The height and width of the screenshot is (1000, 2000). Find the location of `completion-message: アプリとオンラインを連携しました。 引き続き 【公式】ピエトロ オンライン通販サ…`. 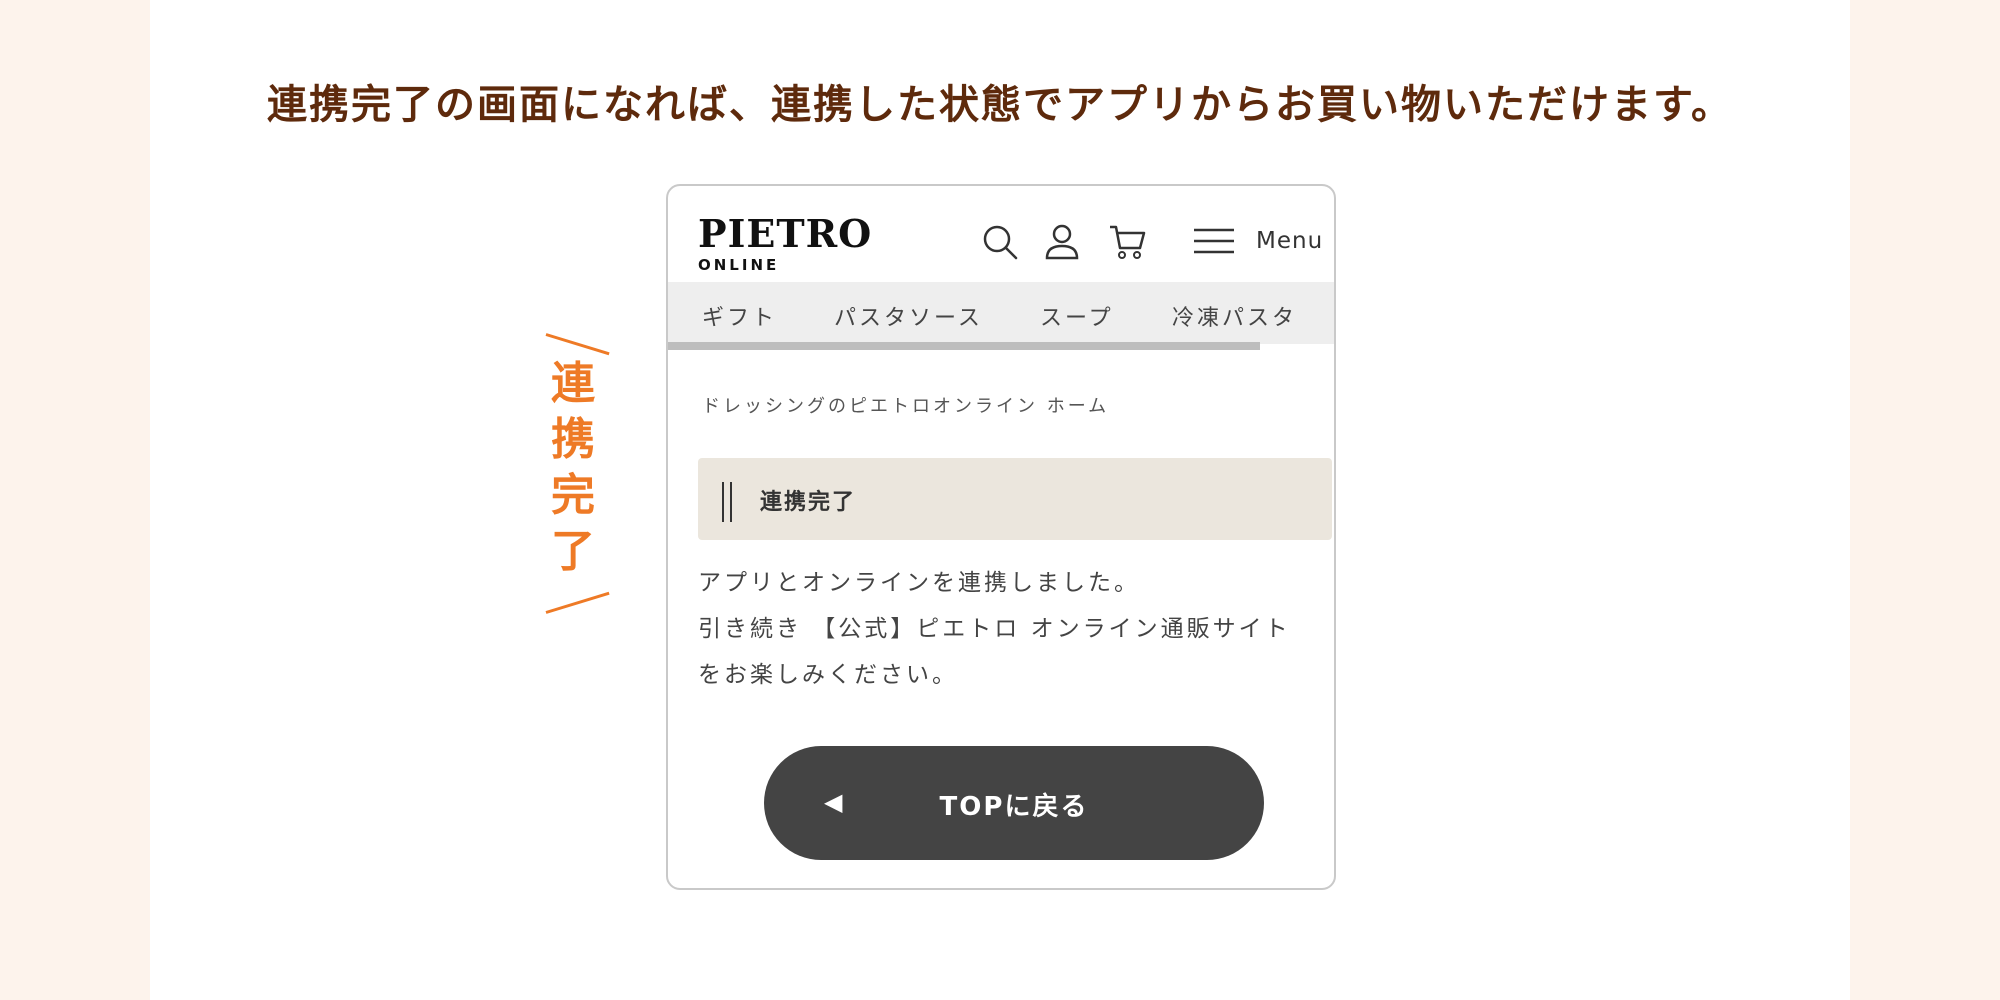

completion-message: アプリとオンラインを連携しました。 引き続き 【公式】ピエトロ オンライン通販サ… is located at coordinates (1008, 629).